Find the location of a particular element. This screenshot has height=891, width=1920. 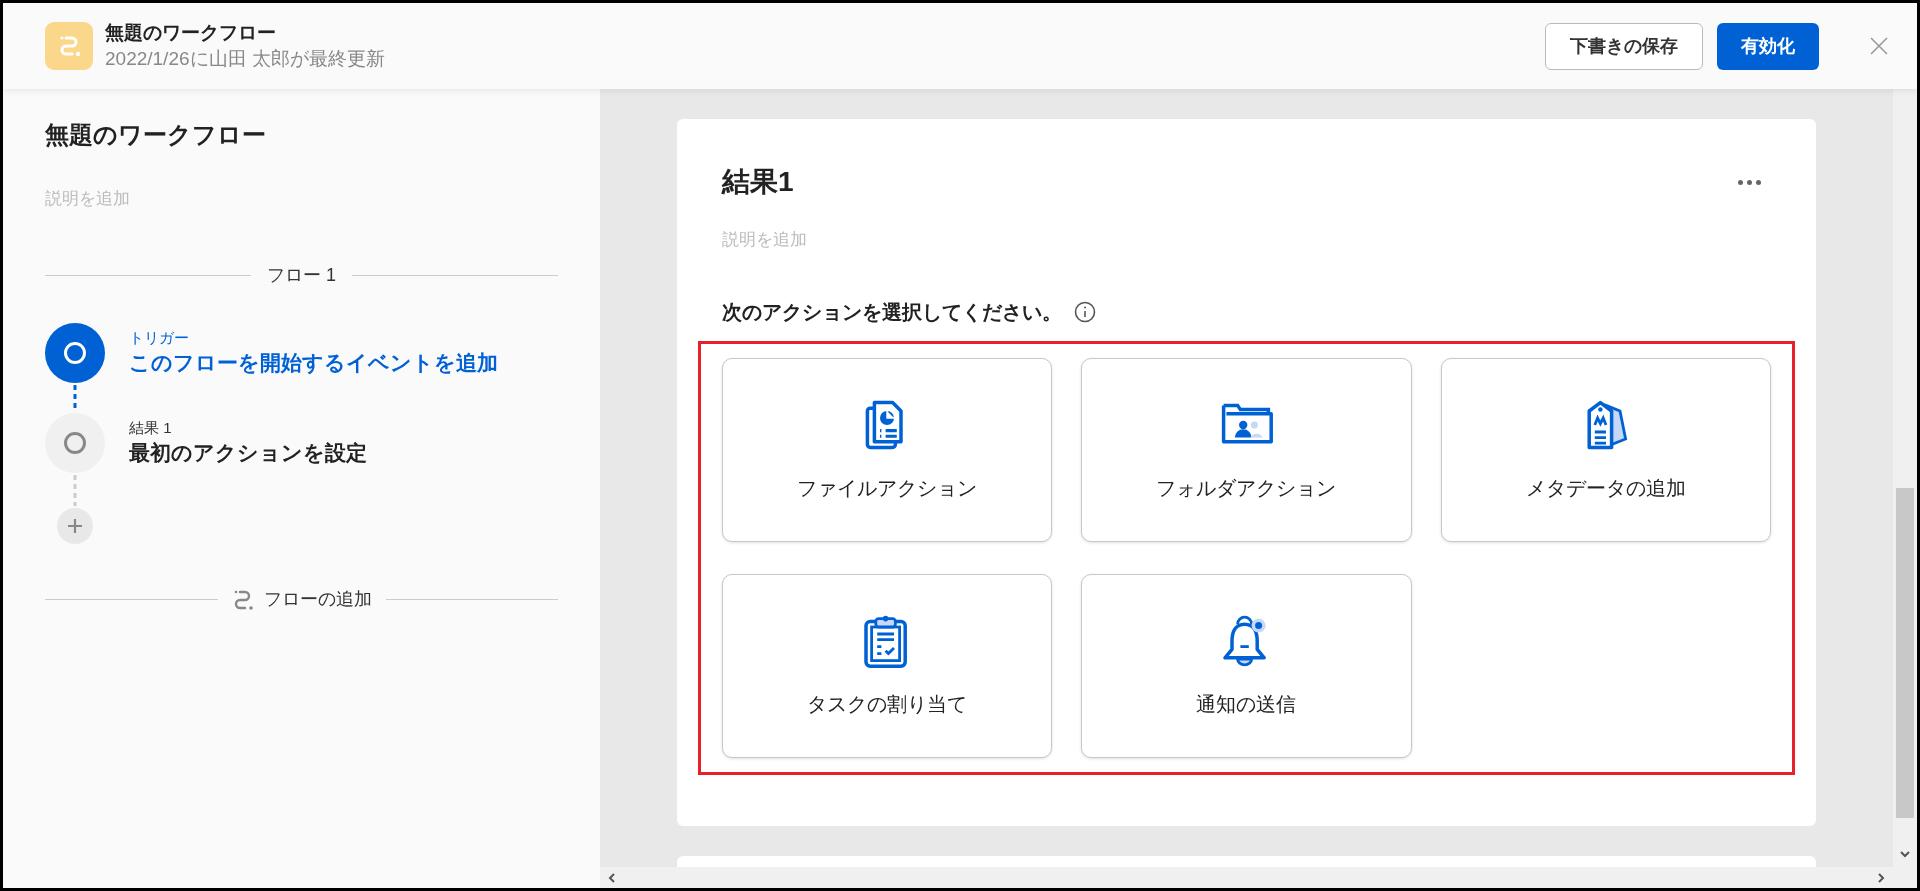

vertical-scrollbar is located at coordinates (1905, 488).